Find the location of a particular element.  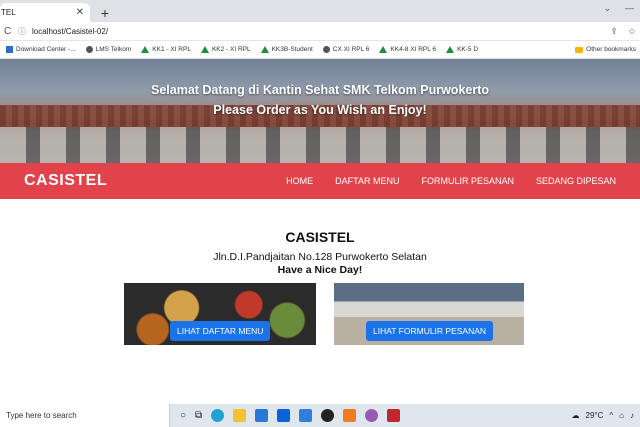

store-icon is located at coordinates (306, 415).